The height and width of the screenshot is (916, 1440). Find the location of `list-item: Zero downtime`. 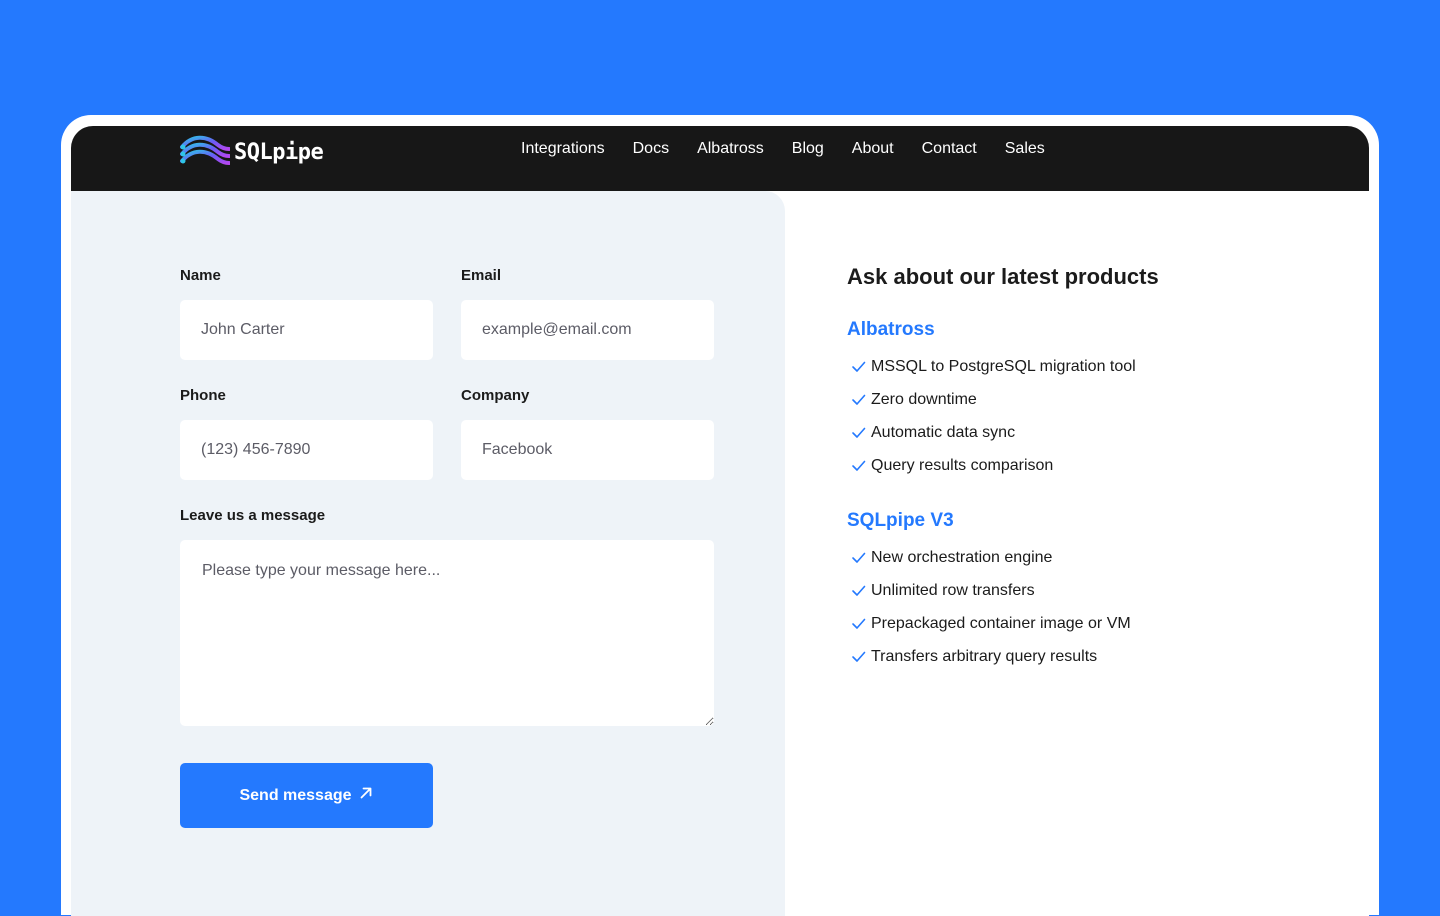

list-item: Zero downtime is located at coordinates (1087, 399).